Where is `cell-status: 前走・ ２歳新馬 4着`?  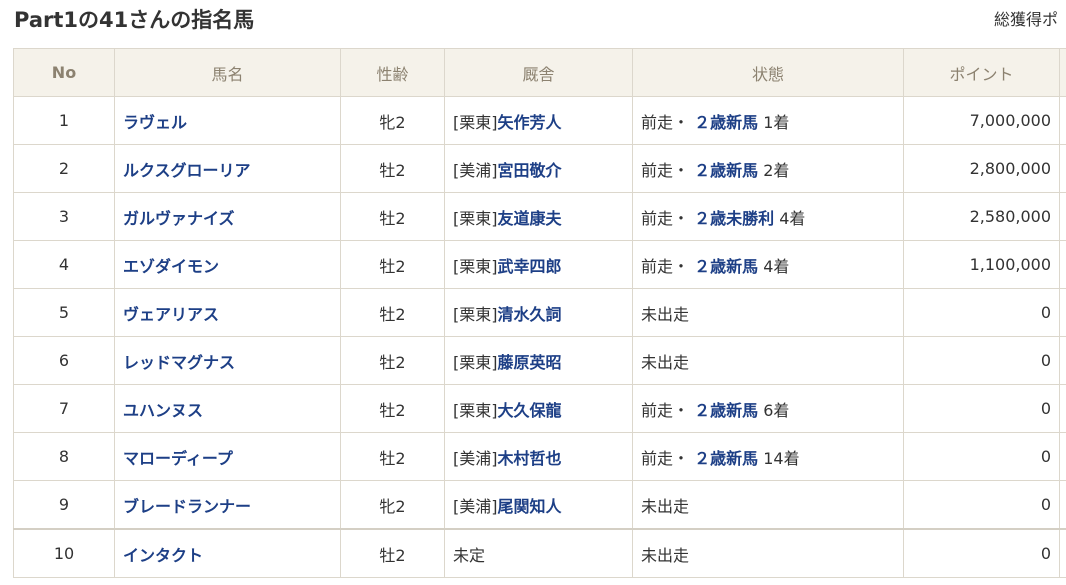 cell-status: 前走・ ２歳新馬 4着 is located at coordinates (768, 264).